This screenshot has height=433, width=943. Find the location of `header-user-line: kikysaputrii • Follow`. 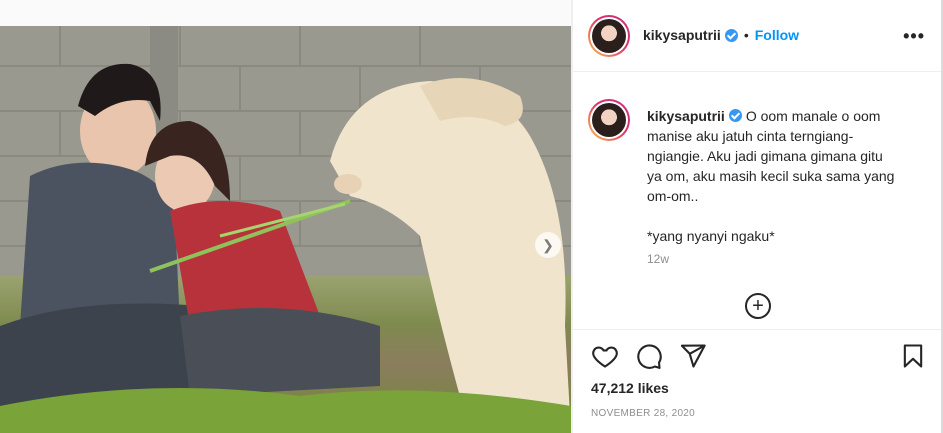

header-user-line: kikysaputrii • Follow is located at coordinates (721, 35).